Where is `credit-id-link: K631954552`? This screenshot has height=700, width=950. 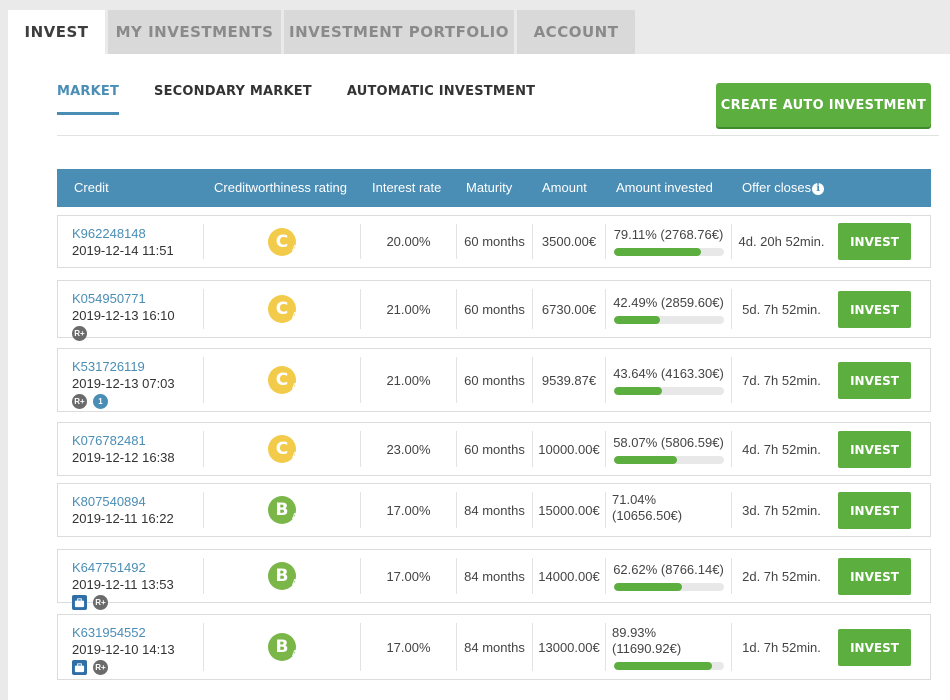 credit-id-link: K631954552 is located at coordinates (123, 633).